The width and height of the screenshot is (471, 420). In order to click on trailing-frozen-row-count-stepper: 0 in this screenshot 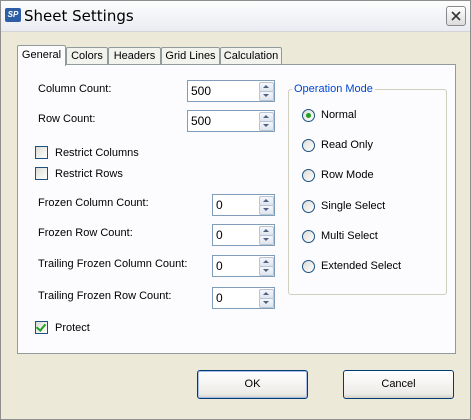, I will do `click(243, 298)`.